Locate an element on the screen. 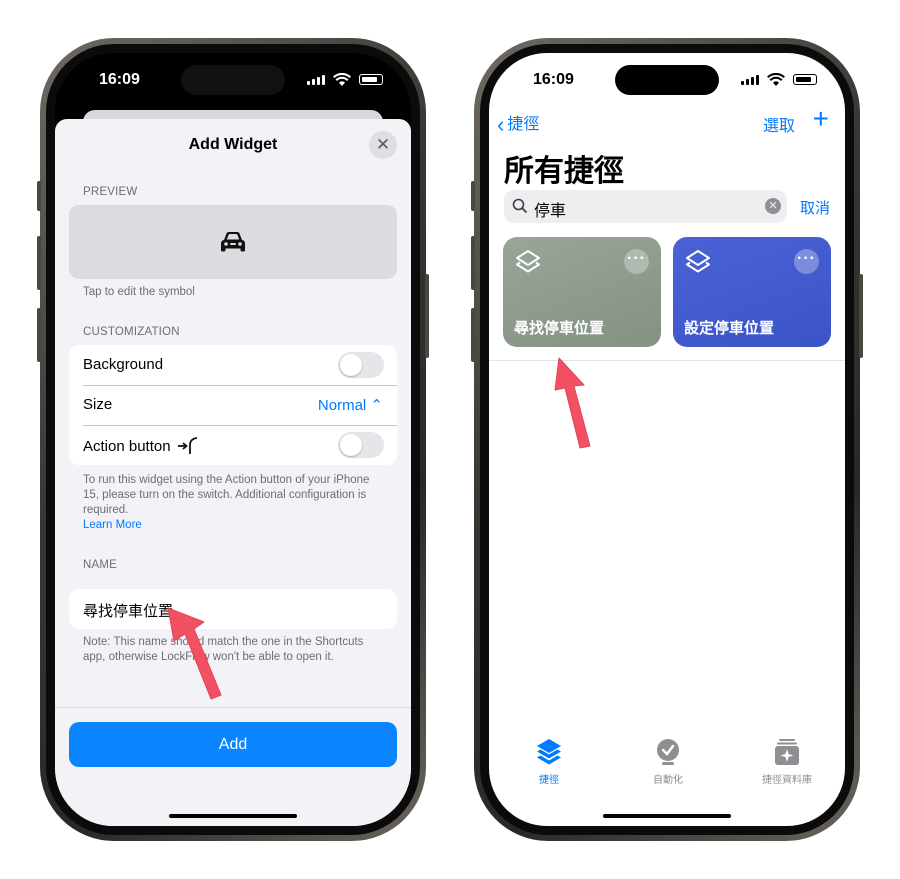  chevron-left-icon: ‹ is located at coordinates (501, 124).